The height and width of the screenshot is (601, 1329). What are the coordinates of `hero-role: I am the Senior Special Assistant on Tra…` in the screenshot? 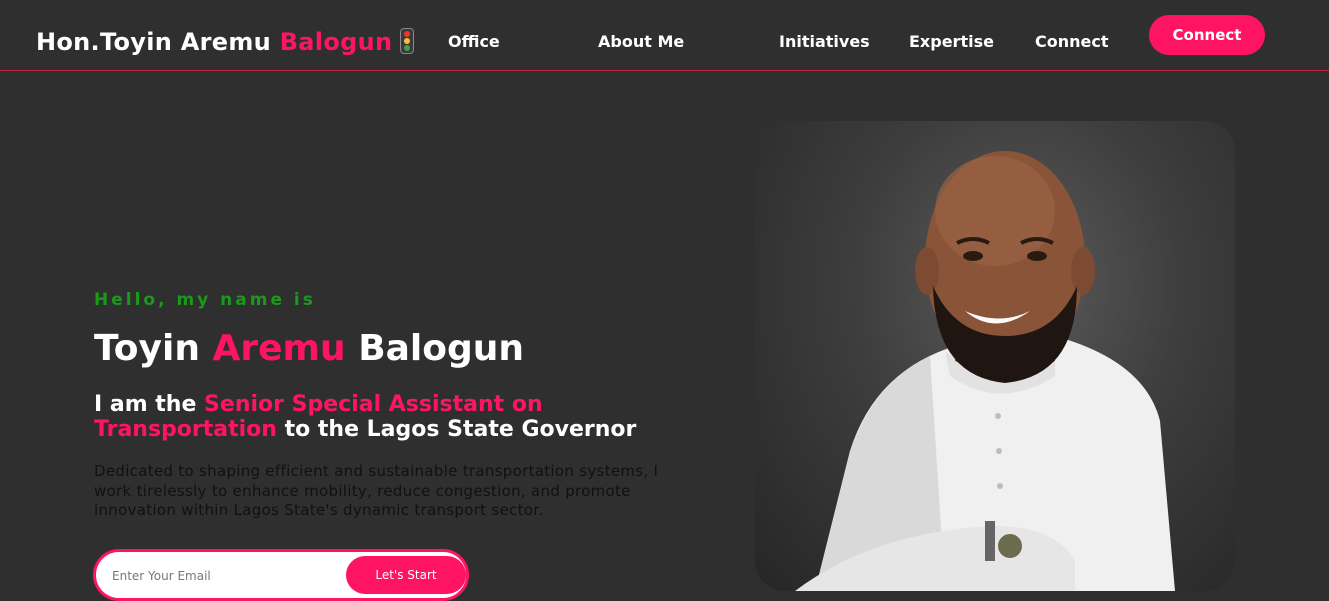 It's located at (374, 417).